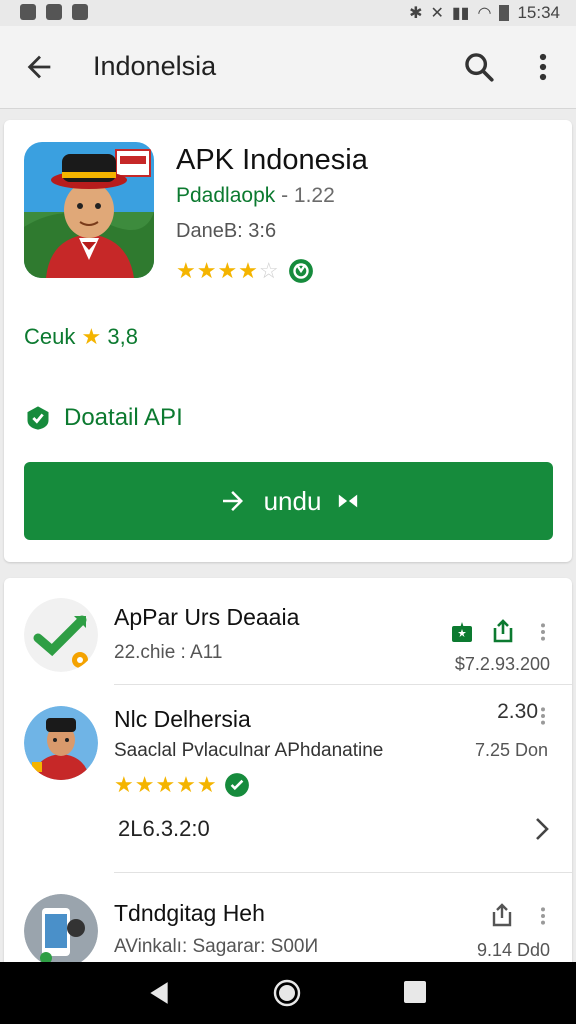 The height and width of the screenshot is (1024, 576). I want to click on rating-summary: Ceuk ★ 3,8, so click(81, 337).